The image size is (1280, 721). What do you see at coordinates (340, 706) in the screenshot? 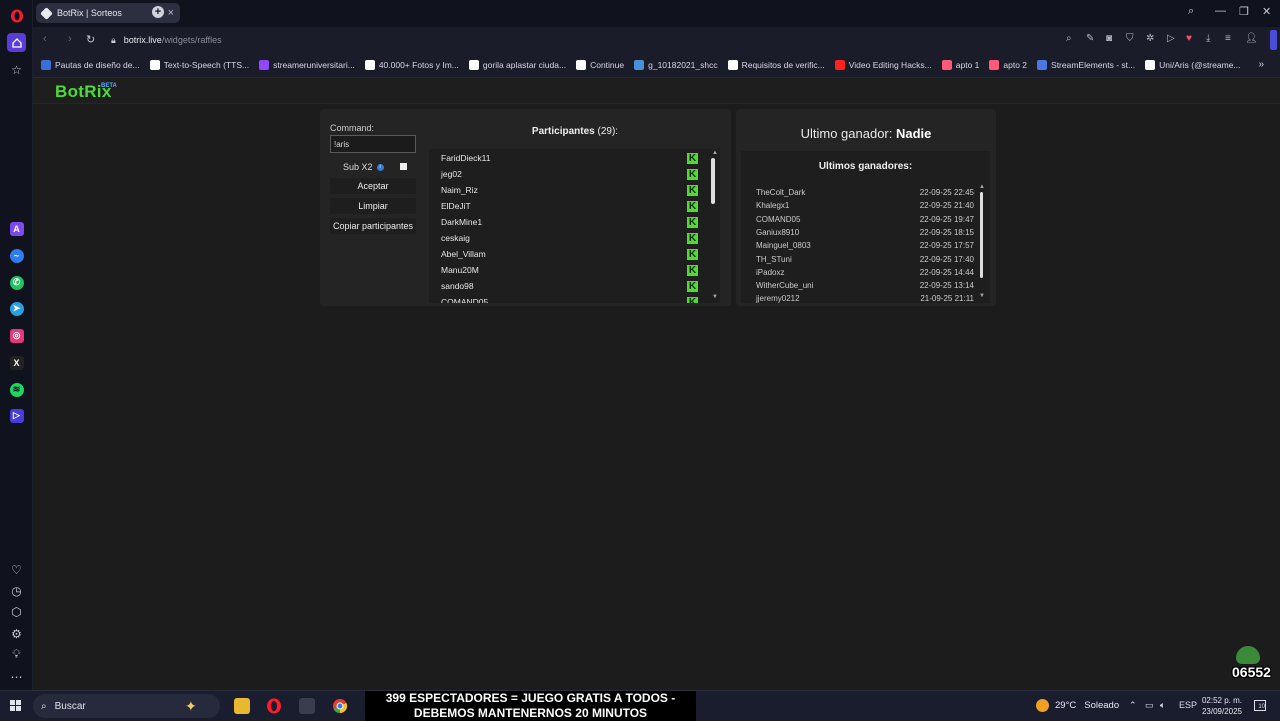
I see `chrome-taskbar-icon` at bounding box center [340, 706].